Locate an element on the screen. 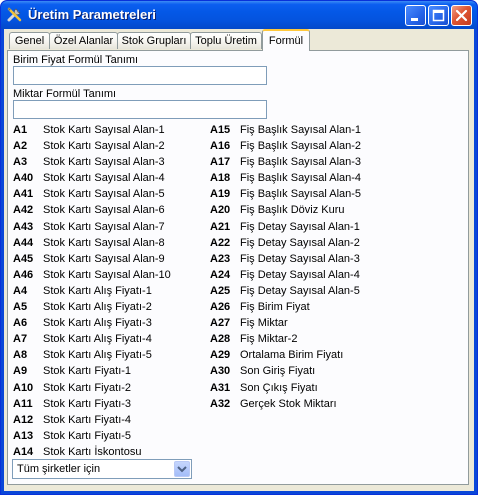 The width and height of the screenshot is (478, 495). variable-description: Stok Kartı İskontosu is located at coordinates (92, 451).